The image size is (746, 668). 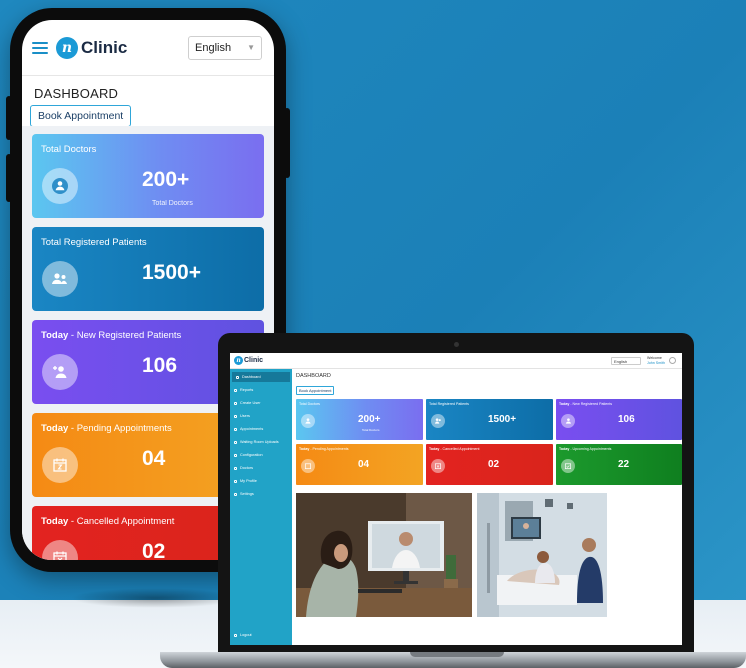 What do you see at coordinates (251, 377) in the screenshot?
I see `sidebar-item-label: Dashboard` at bounding box center [251, 377].